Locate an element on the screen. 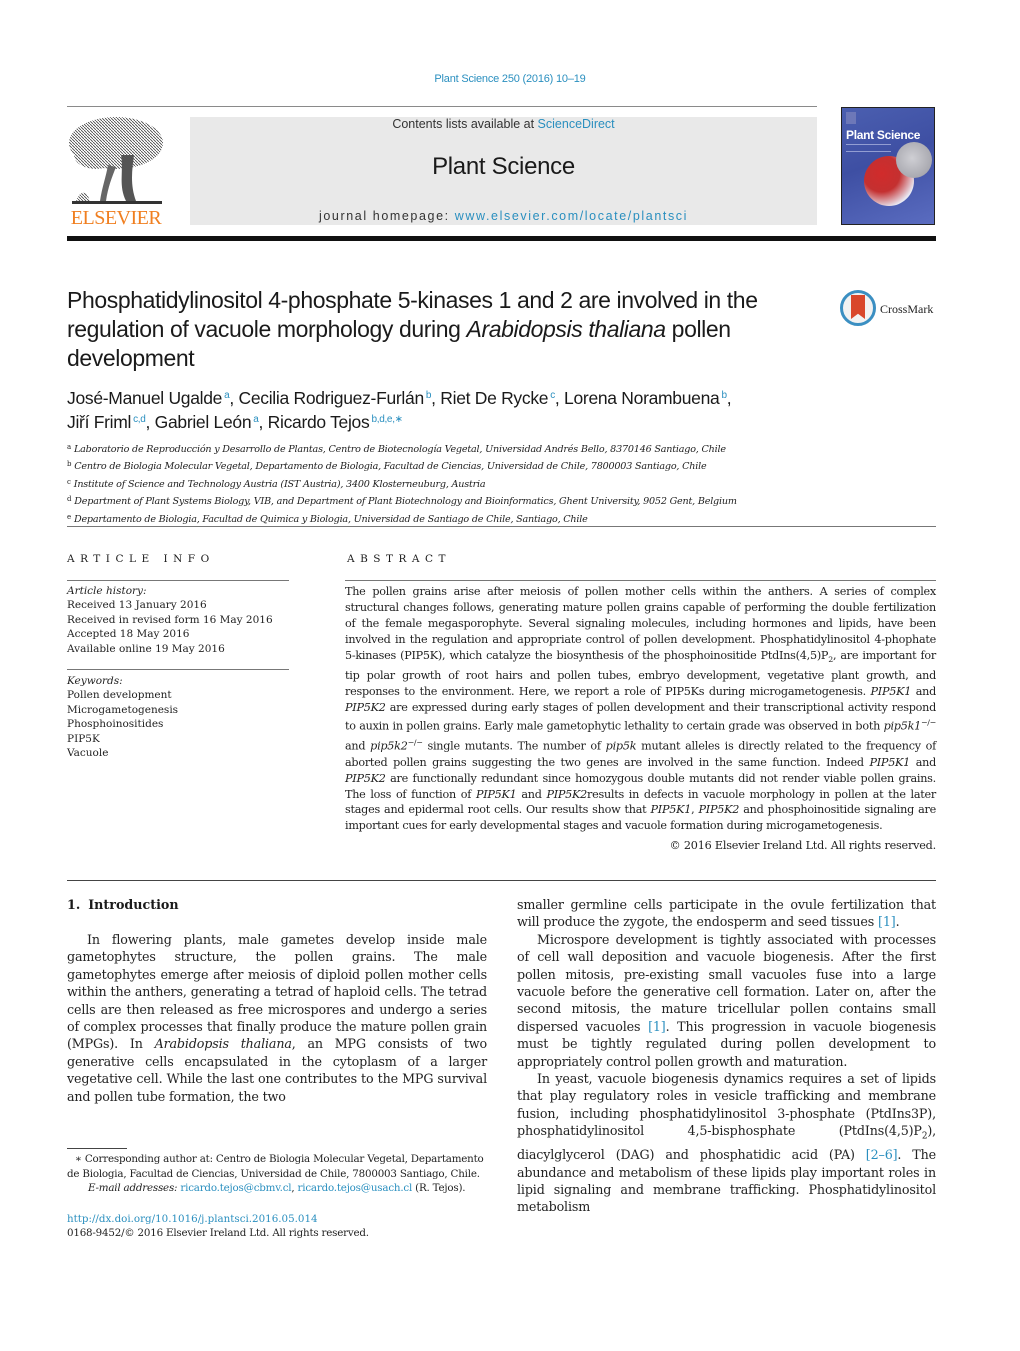 This screenshot has width=1020, height=1351. italic-term: pip5k is located at coordinates (621, 746).